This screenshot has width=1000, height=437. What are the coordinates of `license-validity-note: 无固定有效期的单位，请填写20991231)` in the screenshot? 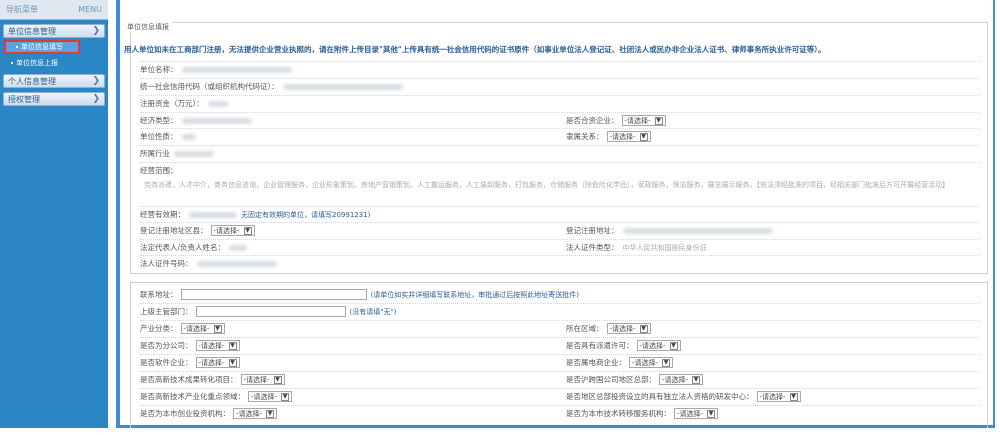 It's located at (306, 214).